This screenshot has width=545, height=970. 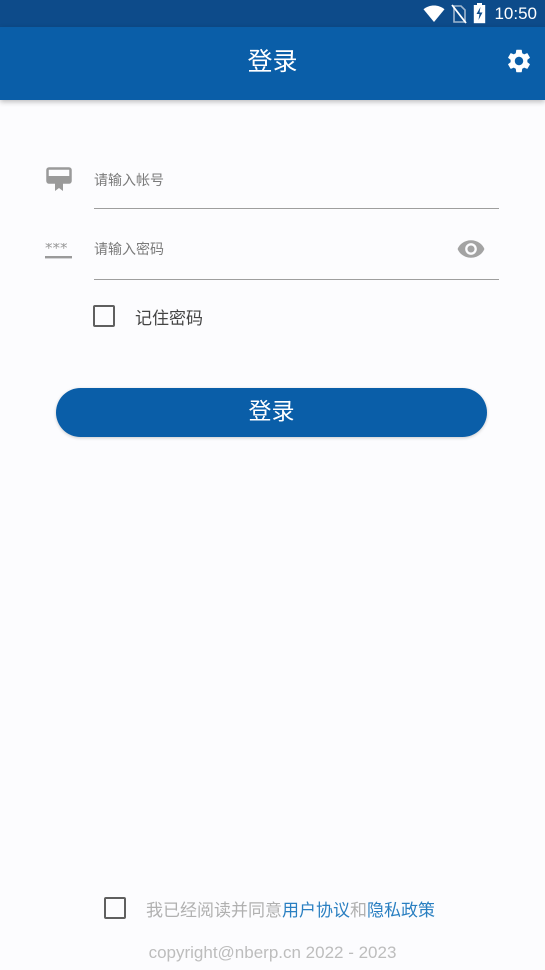 What do you see at coordinates (104, 316) in the screenshot?
I see `remember-password-checkbox` at bounding box center [104, 316].